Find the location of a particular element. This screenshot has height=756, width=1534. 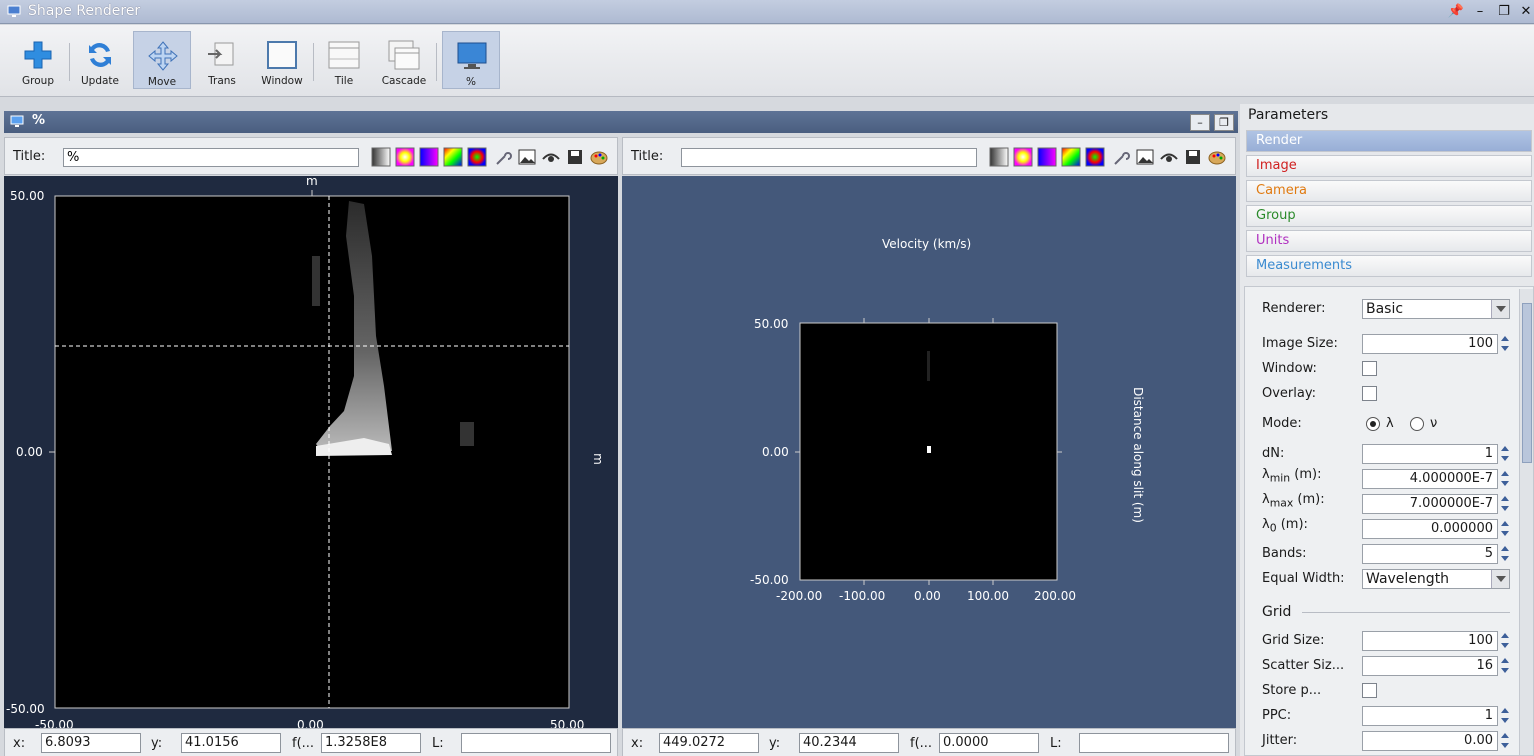

window-button-label: Window is located at coordinates (282, 81).